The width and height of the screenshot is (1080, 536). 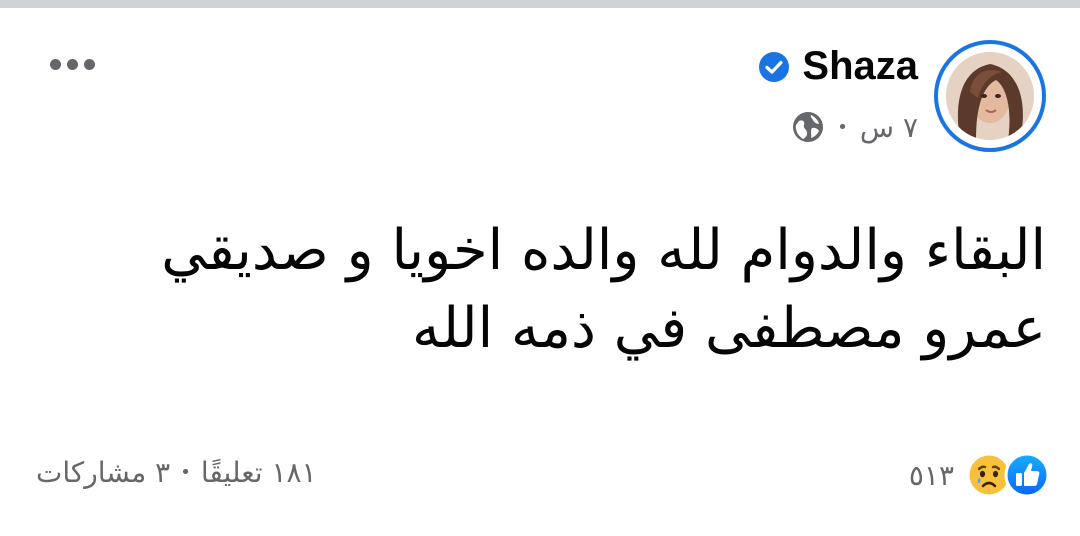 I want to click on reaction-summary: ٥١٣, so click(x=979, y=475).